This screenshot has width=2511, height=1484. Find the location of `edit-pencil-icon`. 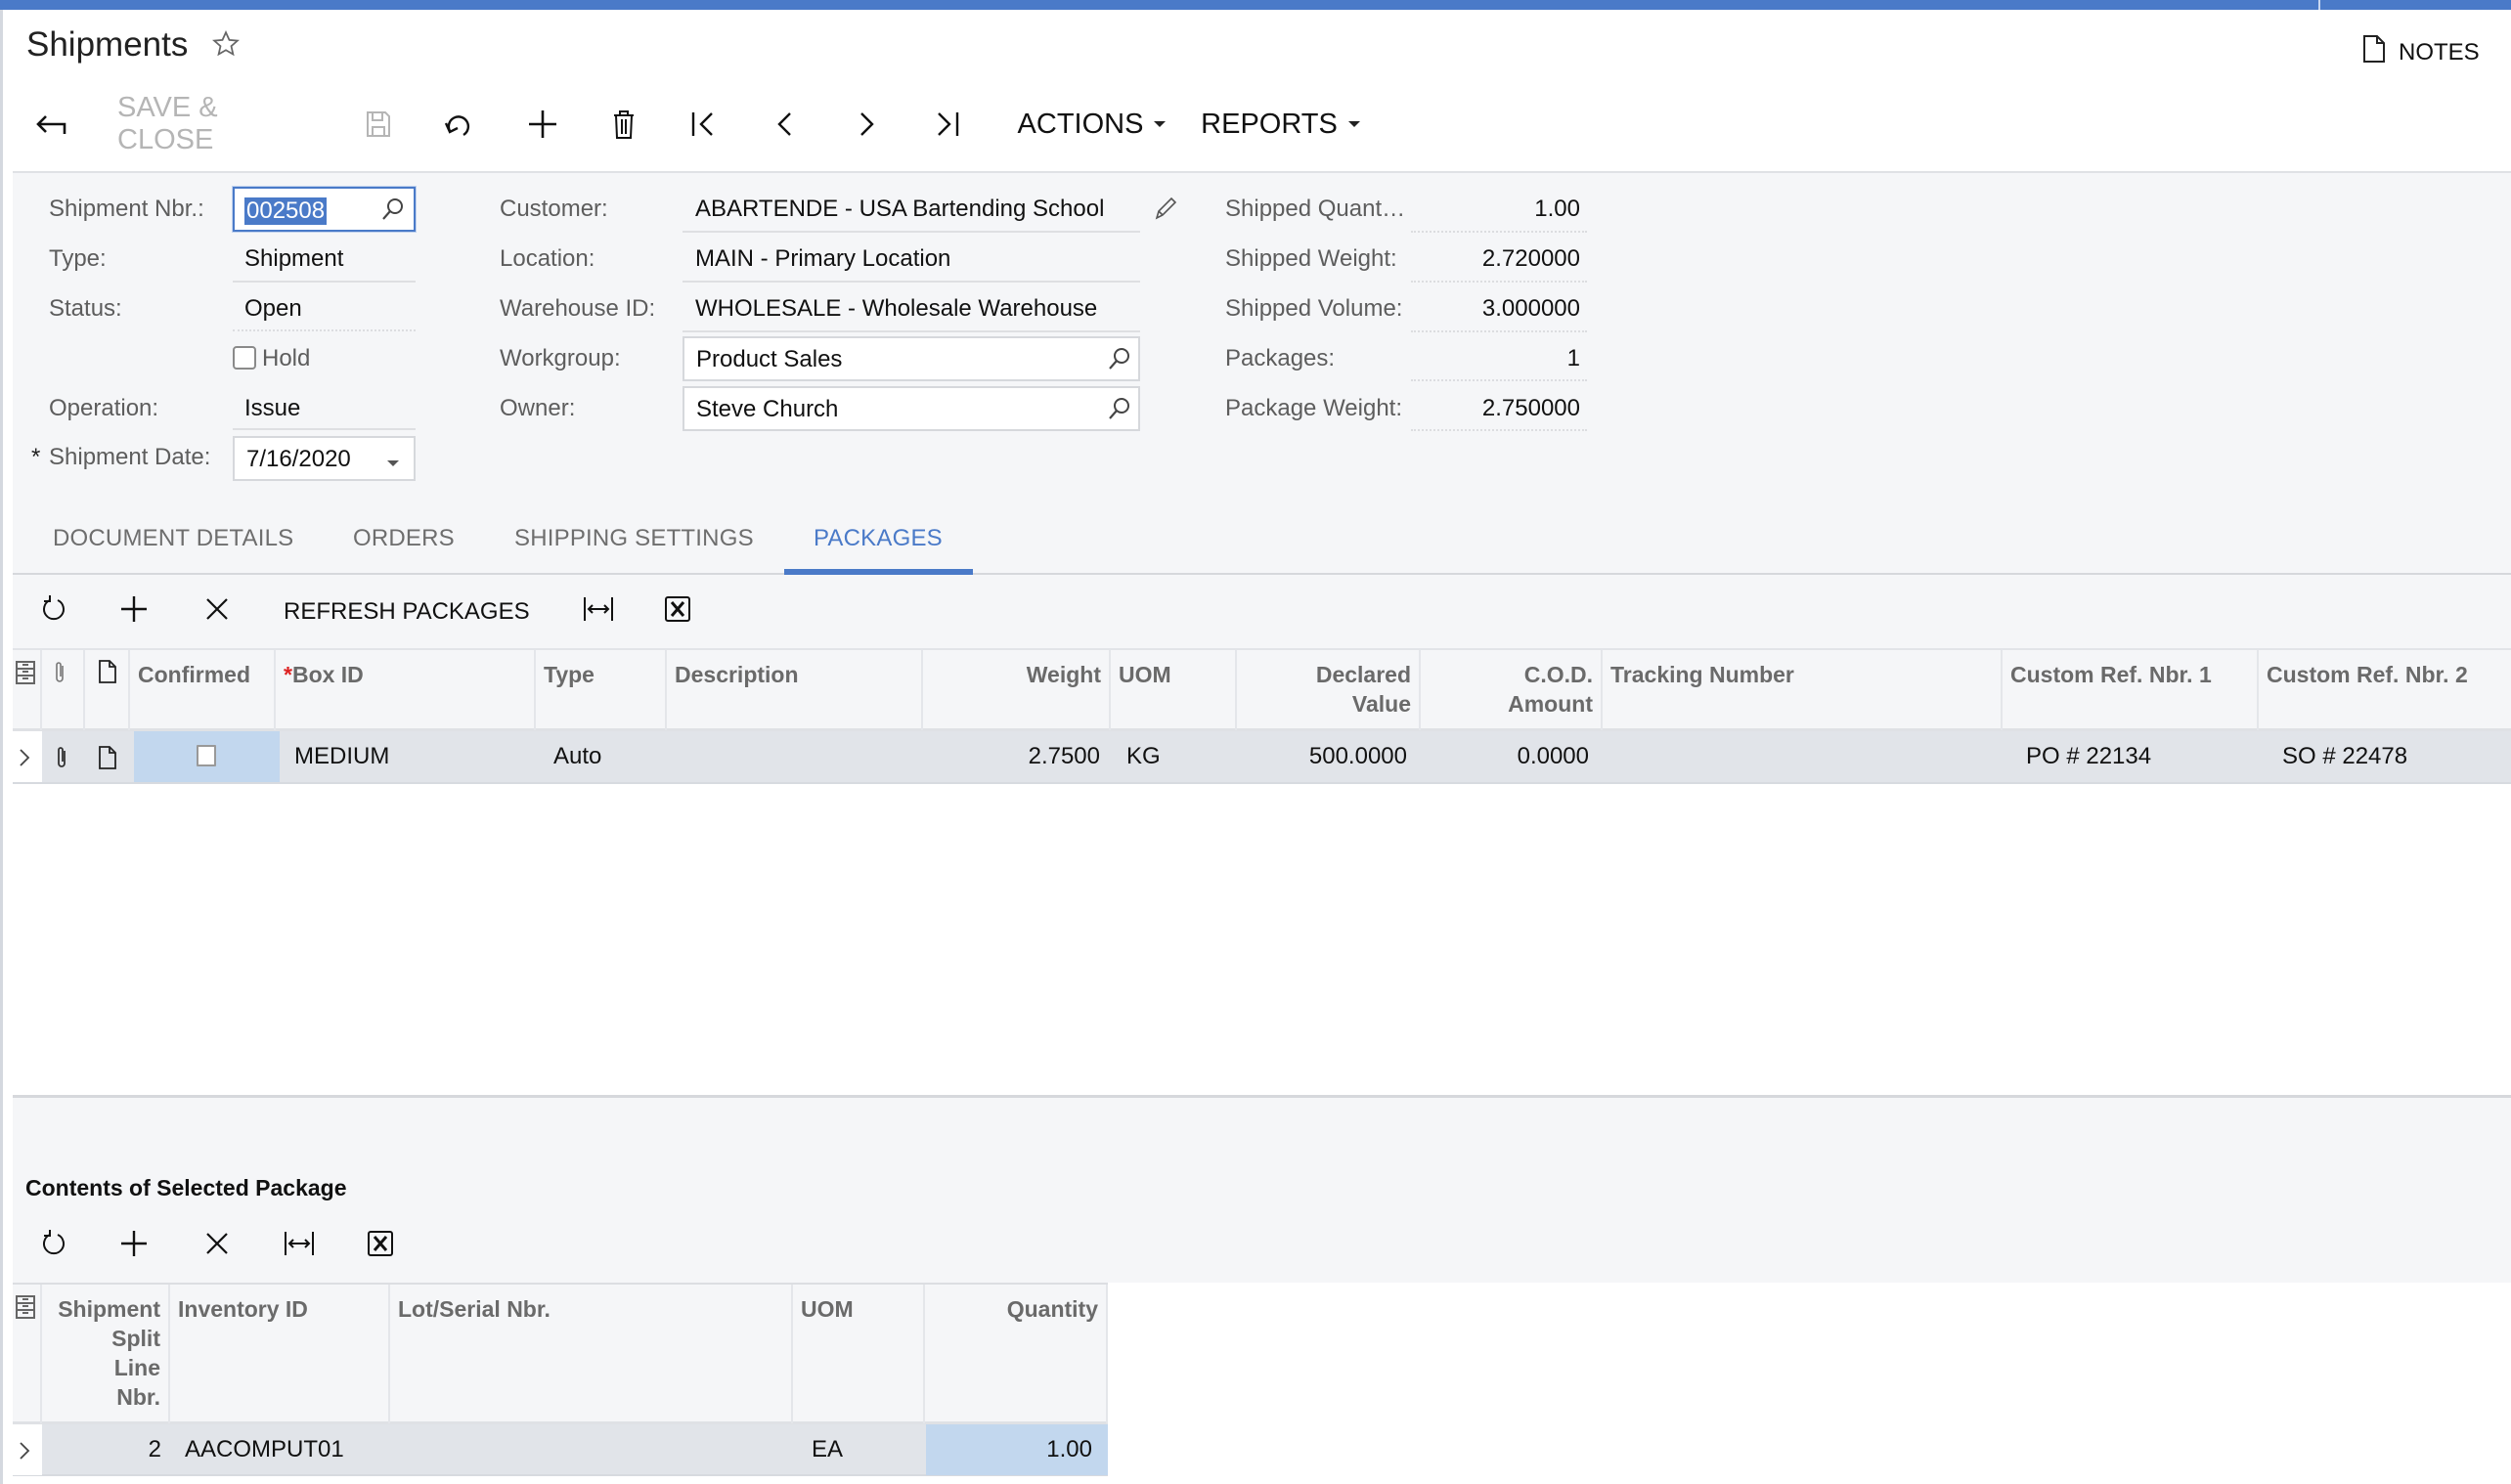

edit-pencil-icon is located at coordinates (1165, 211).